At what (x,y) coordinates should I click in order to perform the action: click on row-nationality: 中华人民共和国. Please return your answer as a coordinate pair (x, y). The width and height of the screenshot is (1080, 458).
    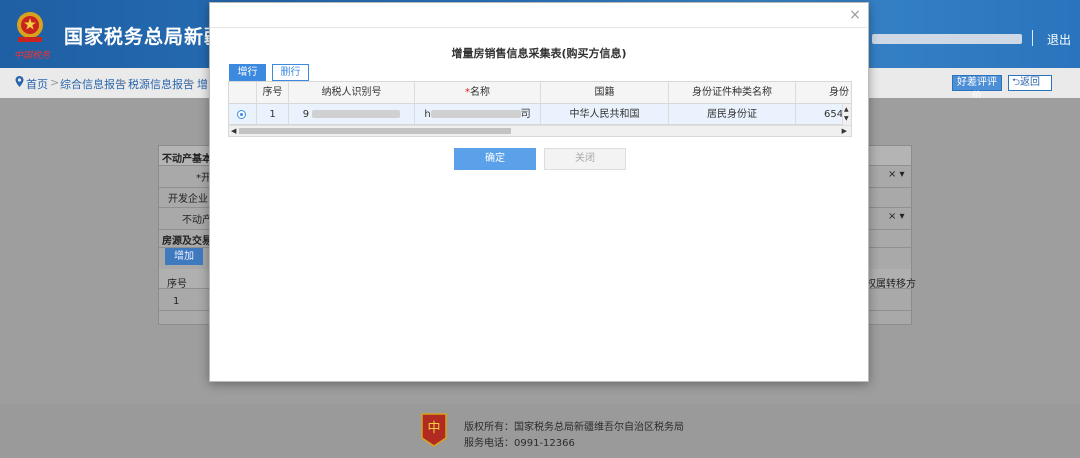
    Looking at the image, I should click on (605, 114).